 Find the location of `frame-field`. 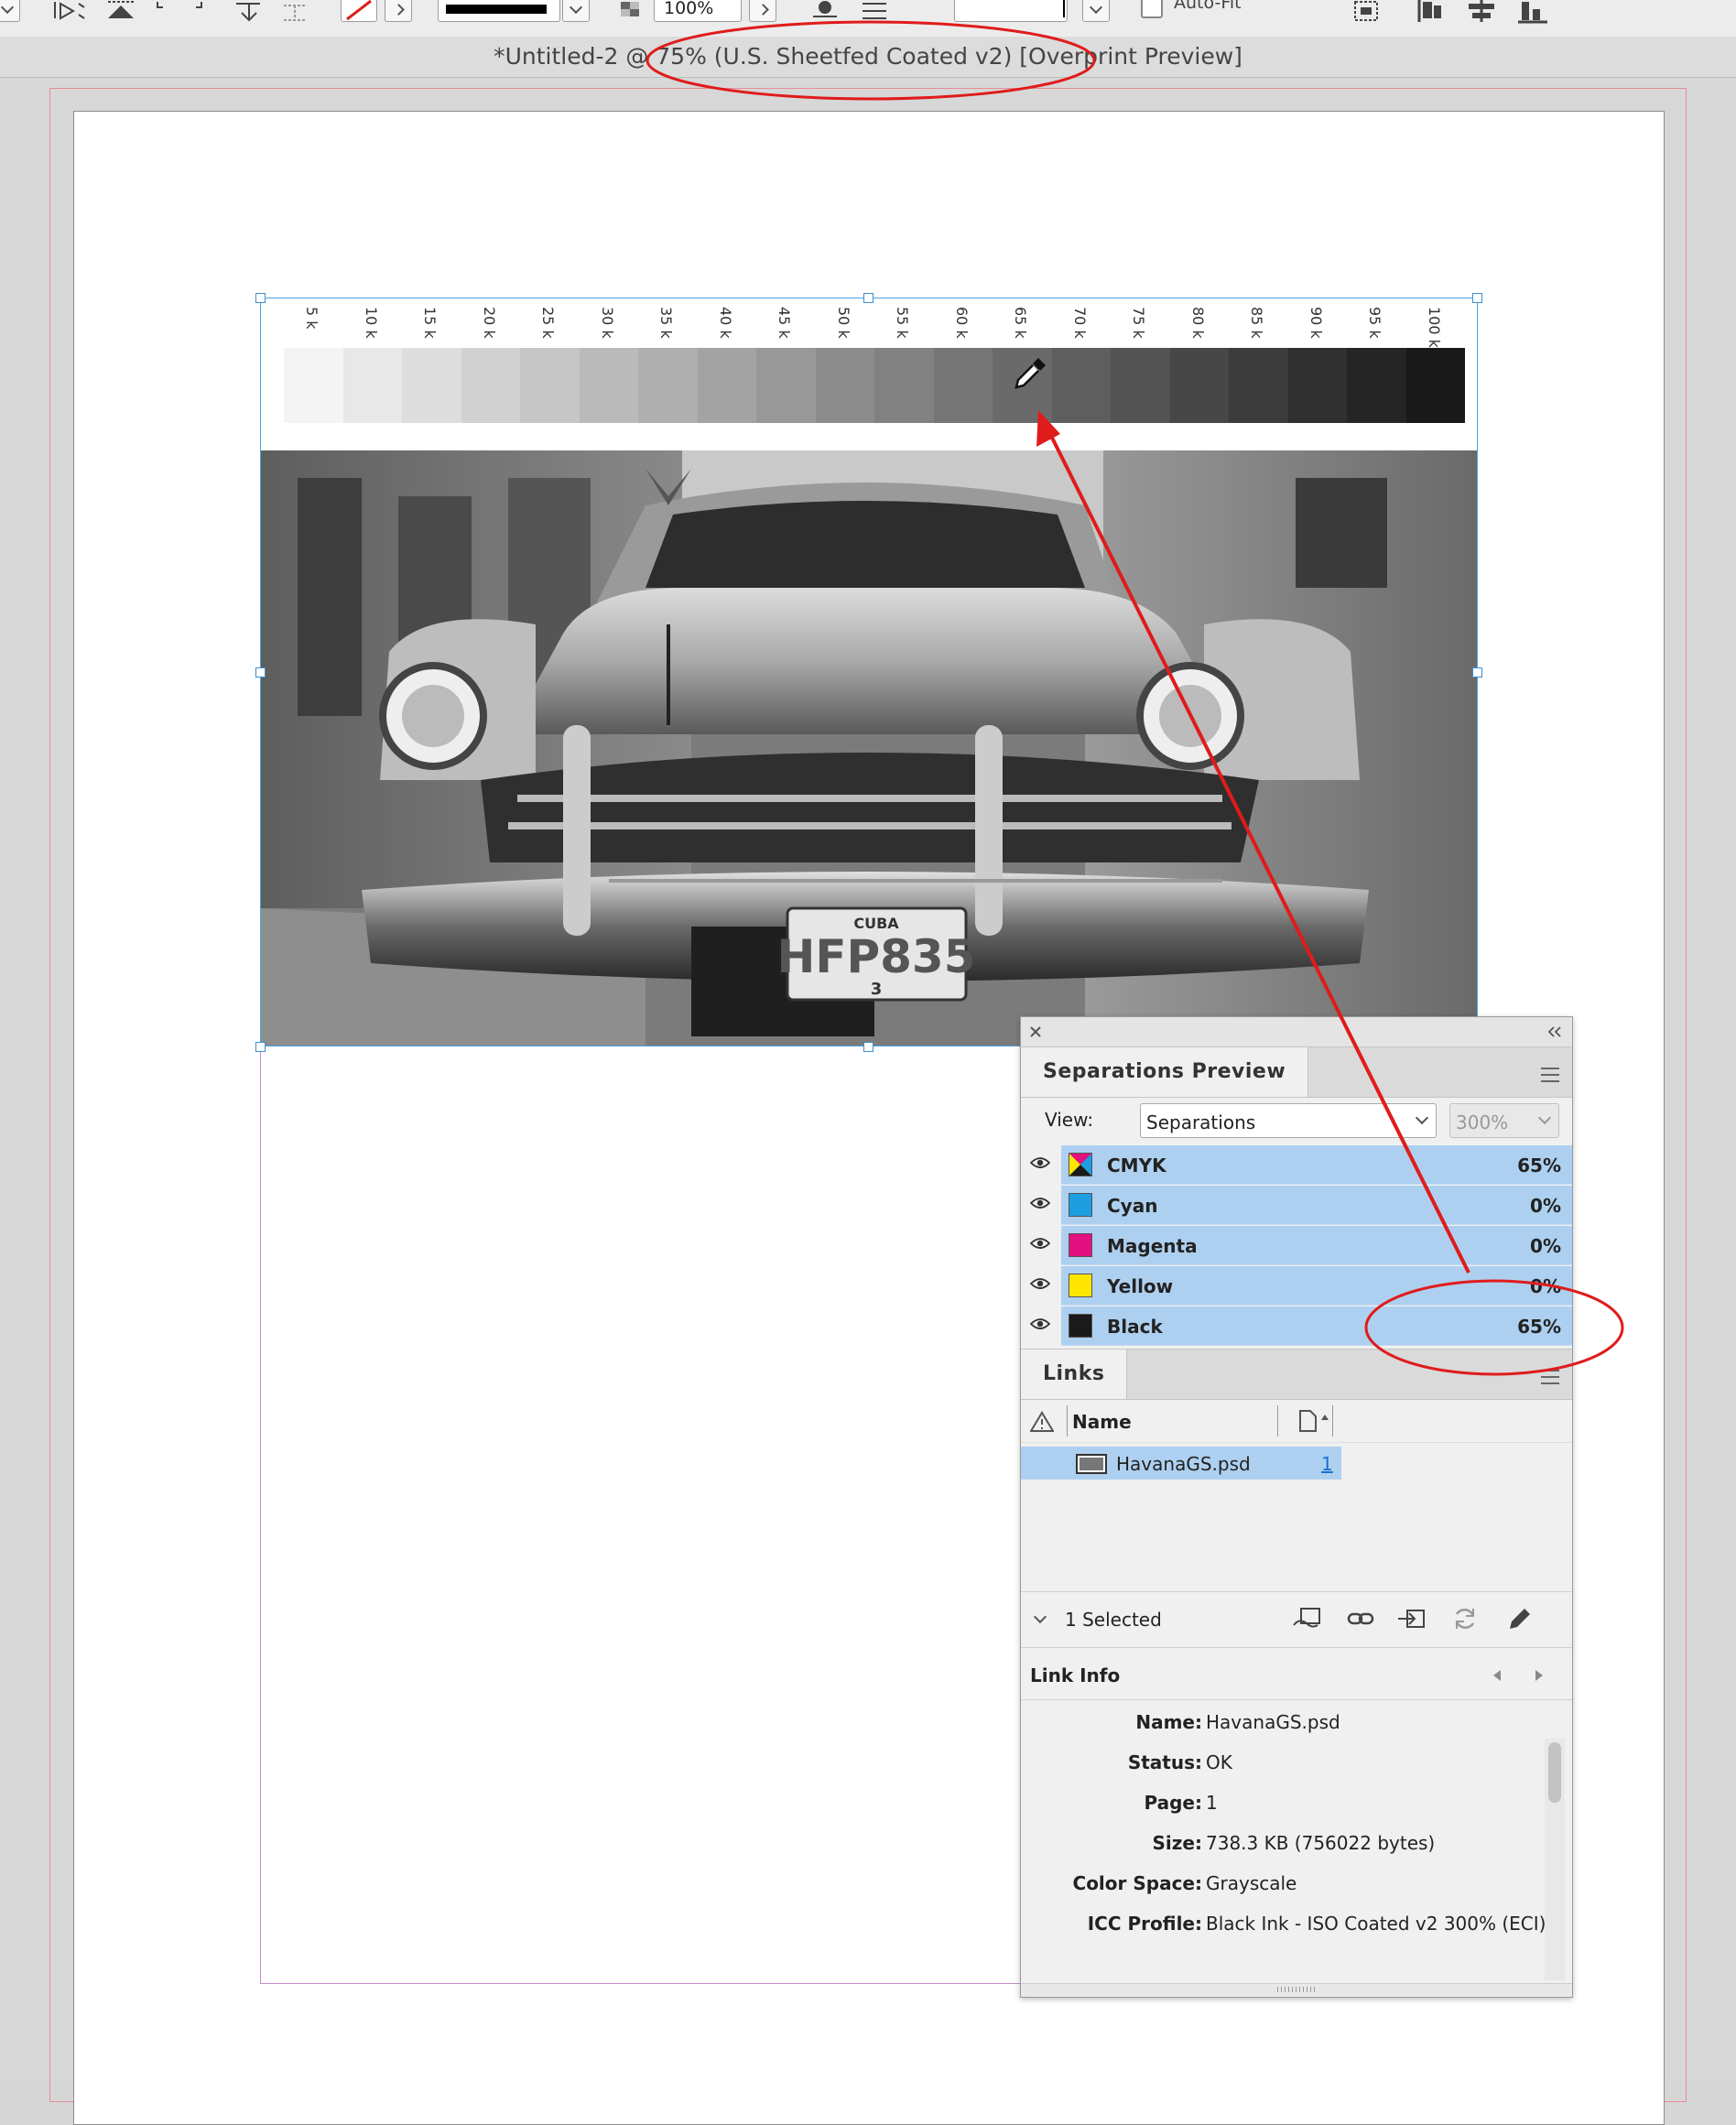

frame-field is located at coordinates (1011, 11).